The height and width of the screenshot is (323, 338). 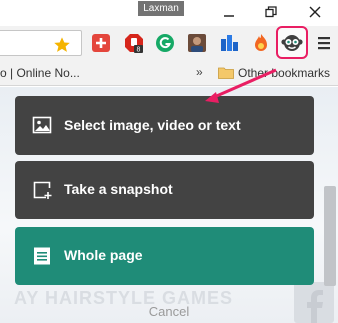 I want to click on browser-toolbar: 8, so click(x=169, y=43).